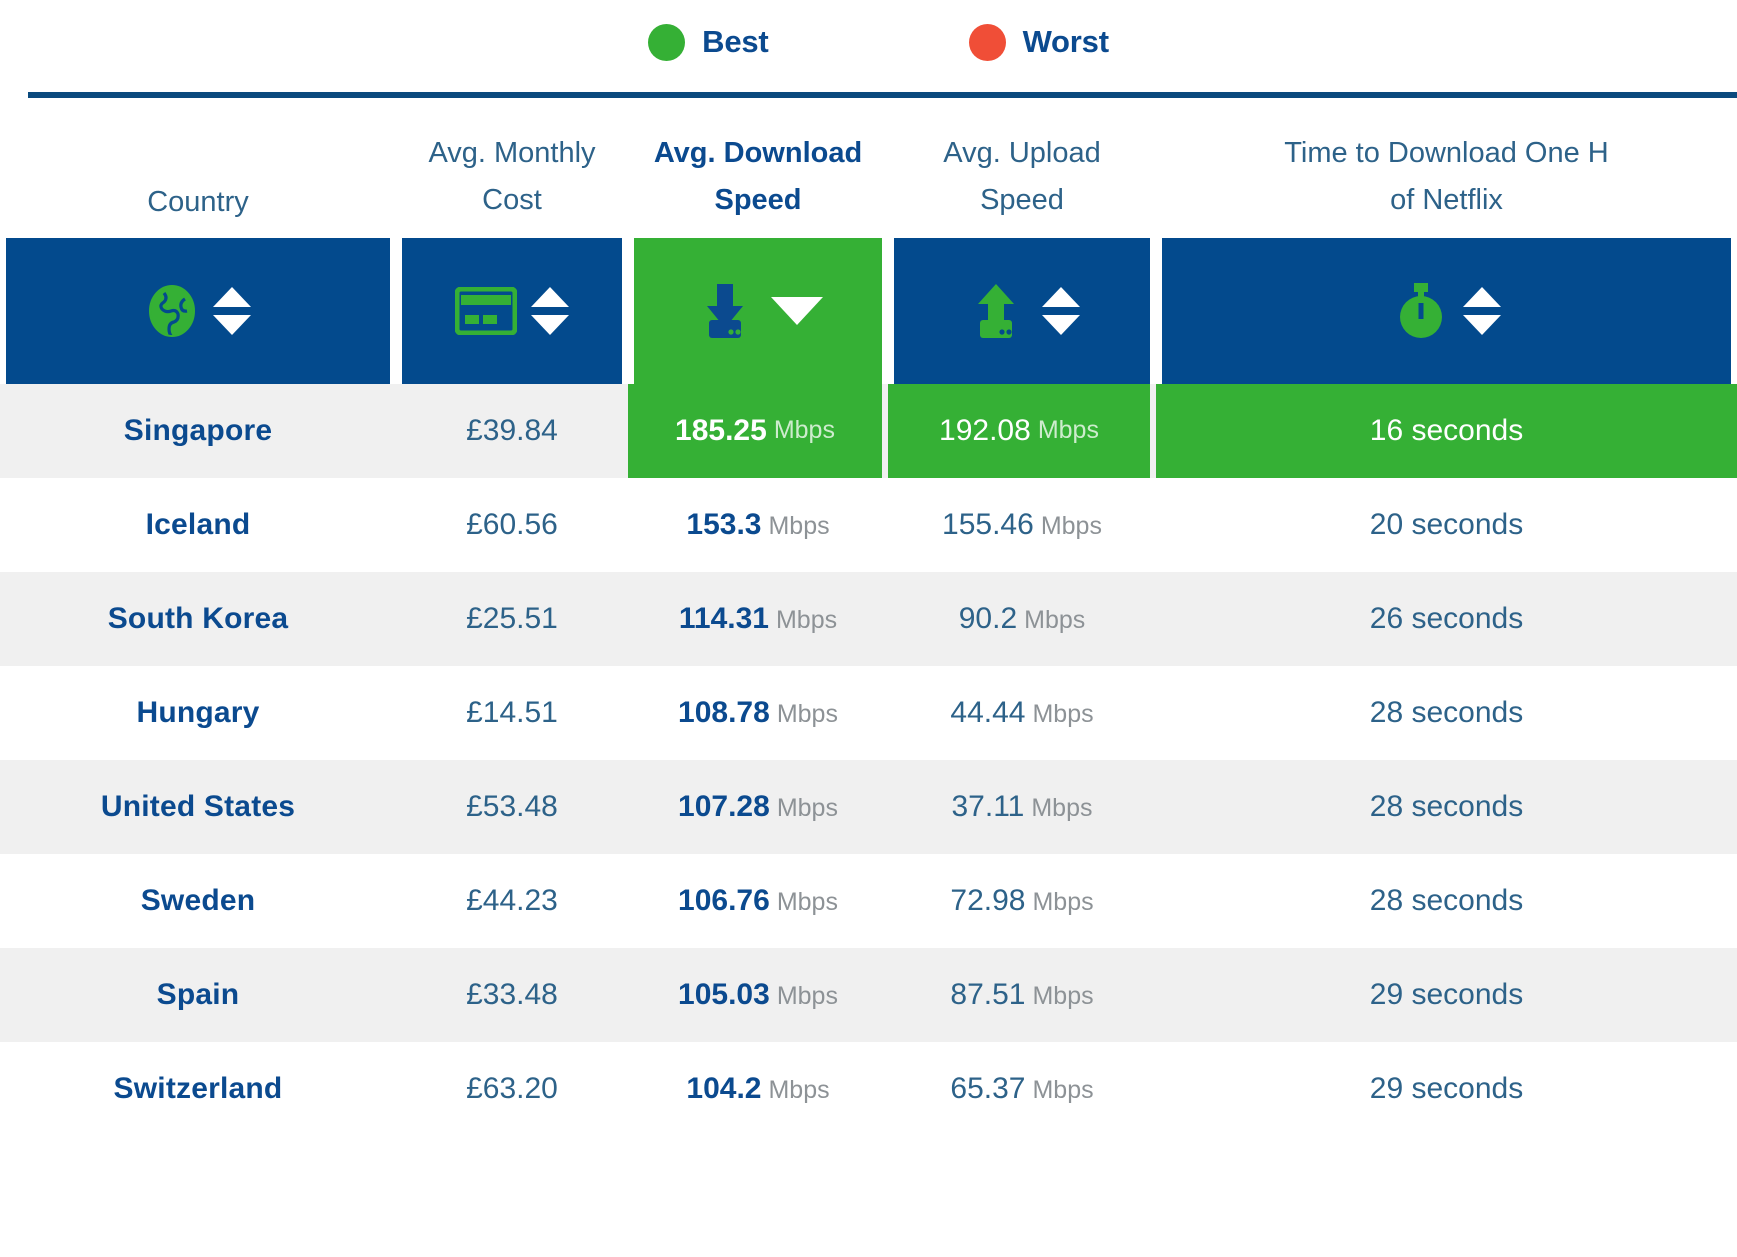 Image resolution: width=1737 pixels, height=1257 pixels. Describe the element at coordinates (724, 1088) in the screenshot. I see `down-value: 104.2` at that location.